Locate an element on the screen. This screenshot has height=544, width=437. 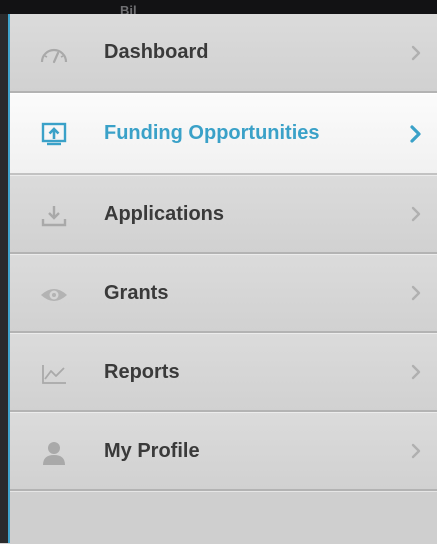
line-chart-icon is located at coordinates (54, 374).